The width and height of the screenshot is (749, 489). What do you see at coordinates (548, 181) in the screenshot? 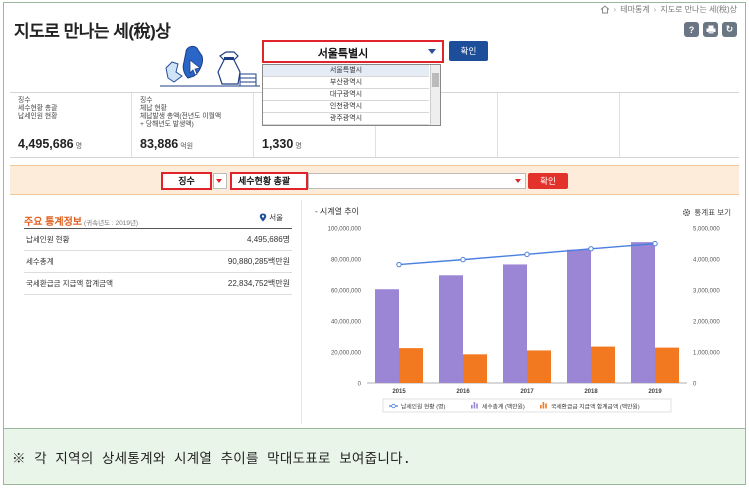
I see `filter-confirm-button: 확인` at bounding box center [548, 181].